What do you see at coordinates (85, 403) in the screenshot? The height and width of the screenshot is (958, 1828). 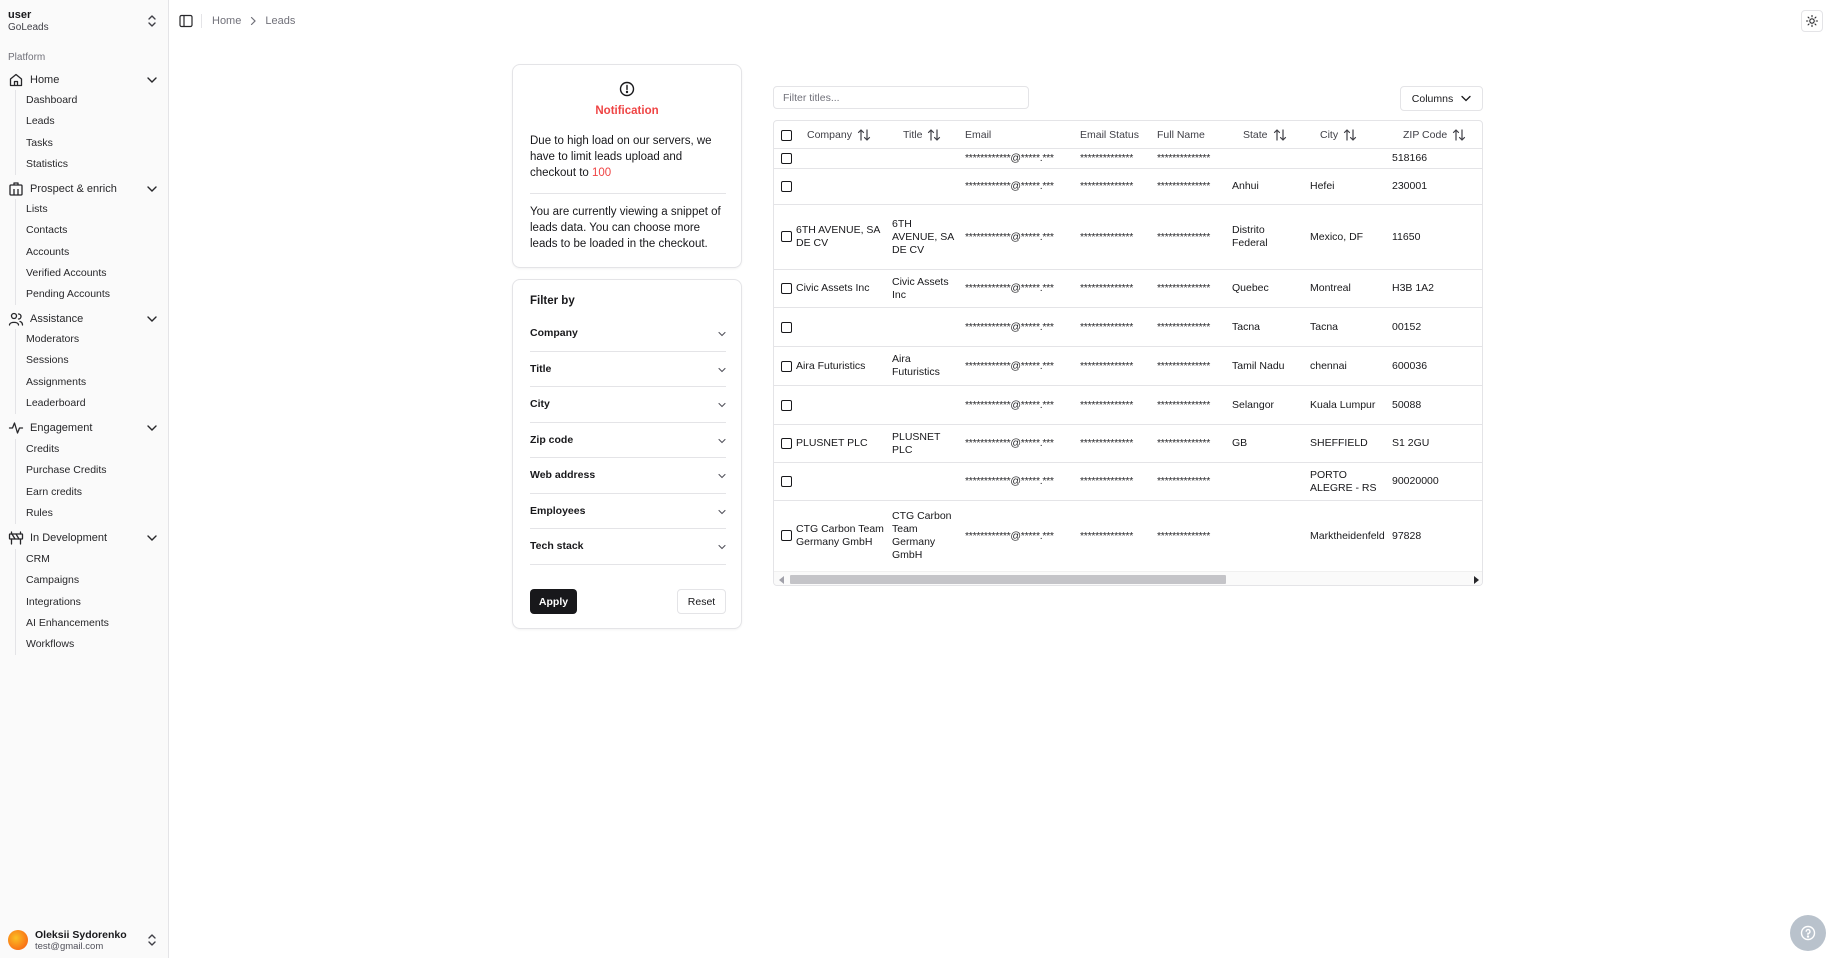 I see `sidebar-item-leaderboard: Leaderboard` at bounding box center [85, 403].